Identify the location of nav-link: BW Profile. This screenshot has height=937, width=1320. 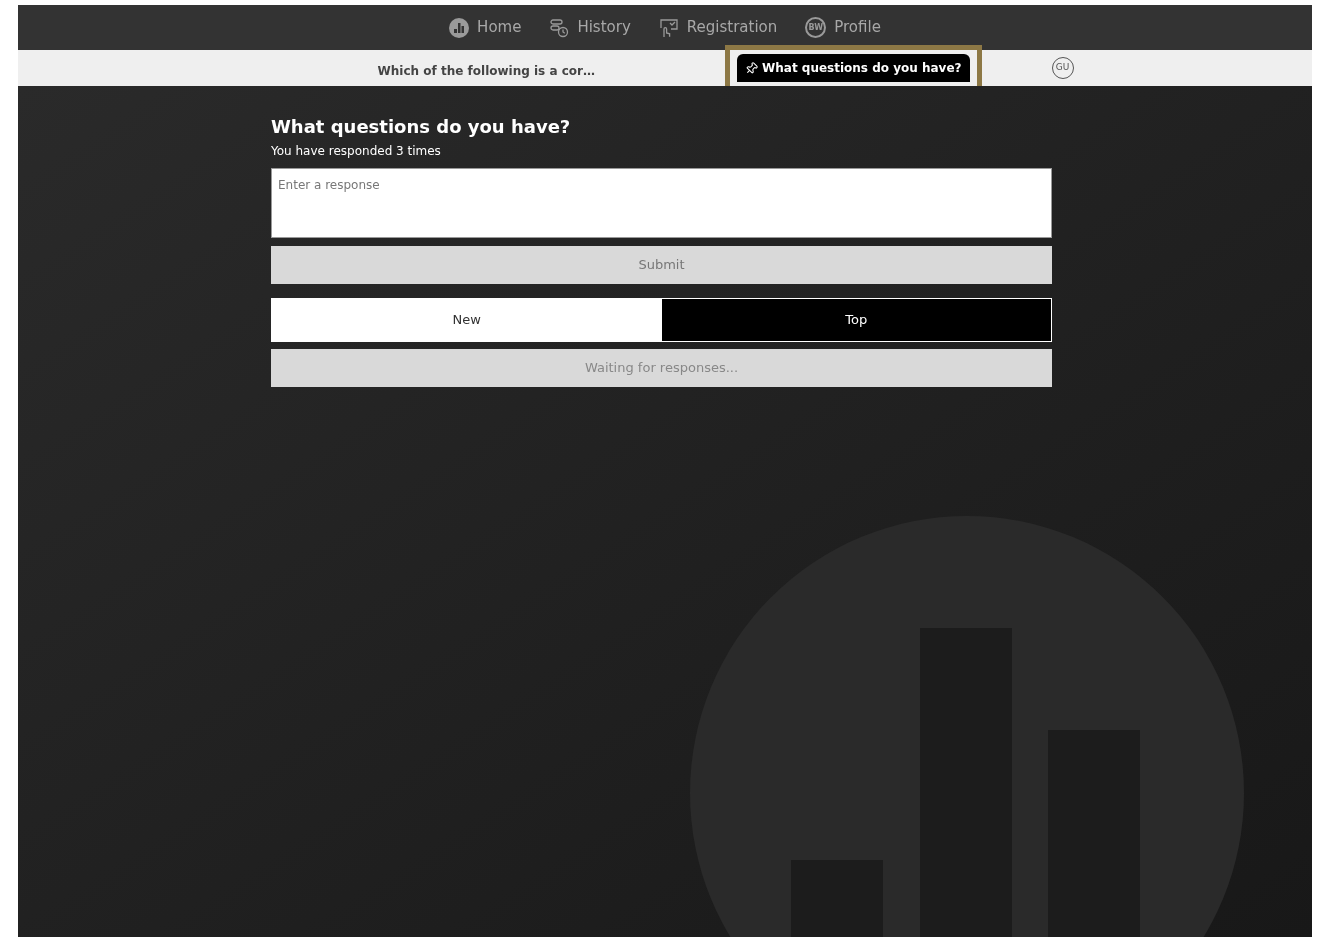
(843, 27).